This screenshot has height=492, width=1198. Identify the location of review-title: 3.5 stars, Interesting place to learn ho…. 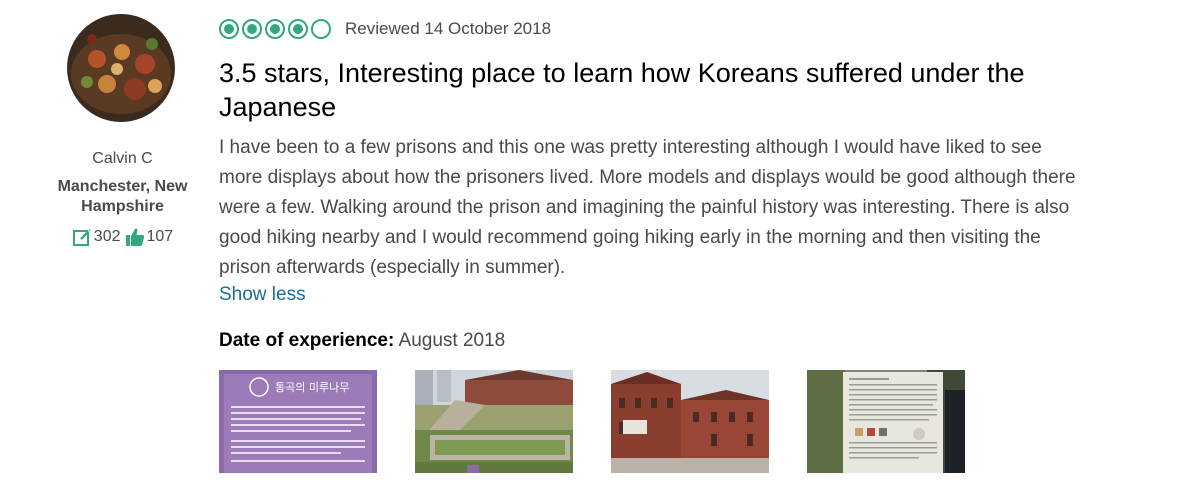
(649, 90).